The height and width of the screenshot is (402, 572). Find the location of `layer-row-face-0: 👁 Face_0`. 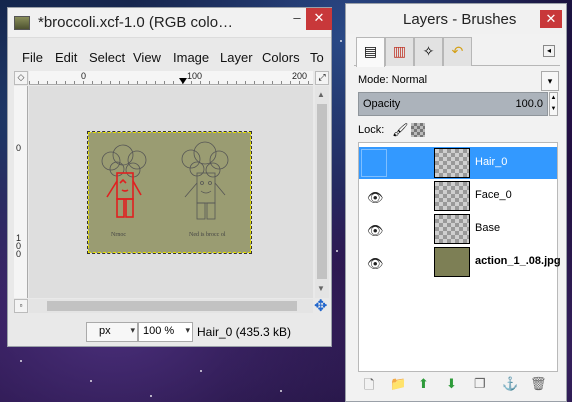

layer-row-face-0: 👁 Face_0 is located at coordinates (458, 196).